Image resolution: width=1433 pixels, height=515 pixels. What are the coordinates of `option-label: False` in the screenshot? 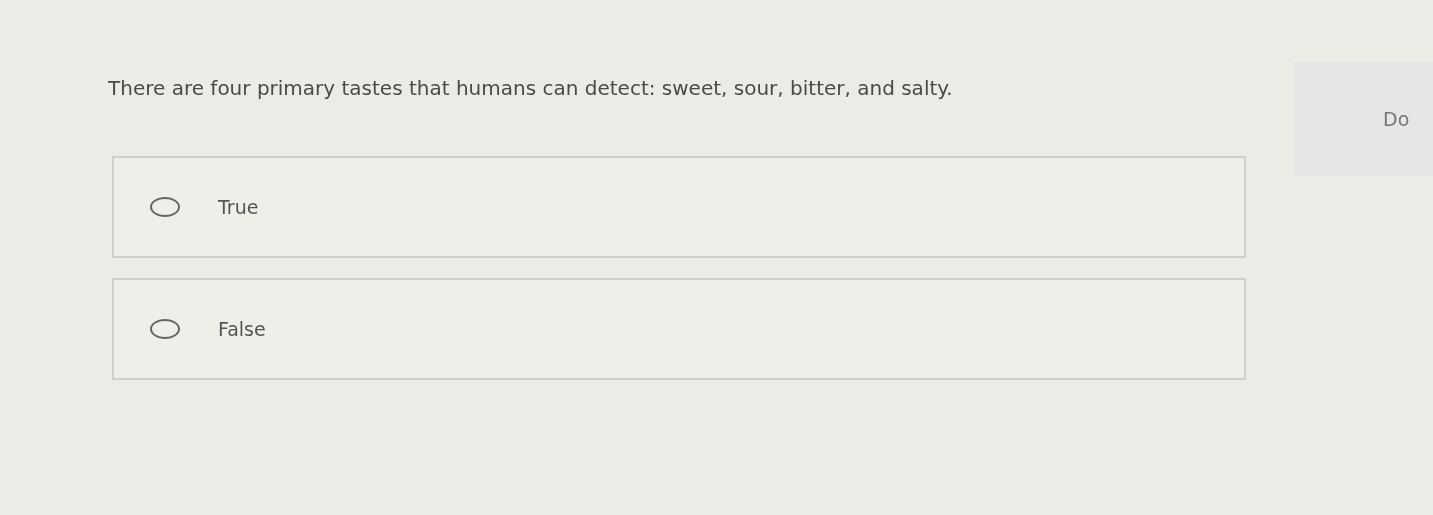 It's located at (242, 329).